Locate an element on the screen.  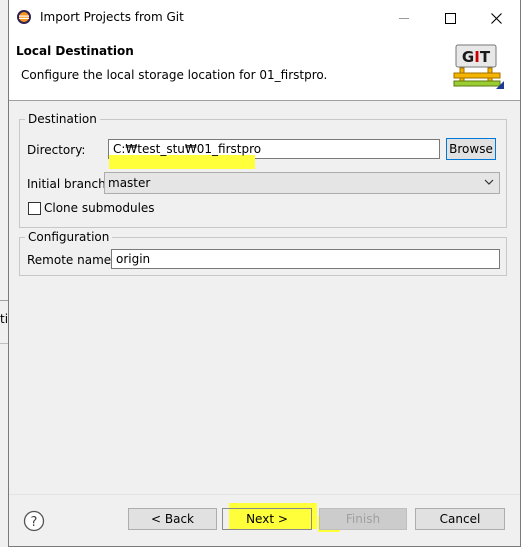
window-title: Import Projects from Git is located at coordinates (112, 17).